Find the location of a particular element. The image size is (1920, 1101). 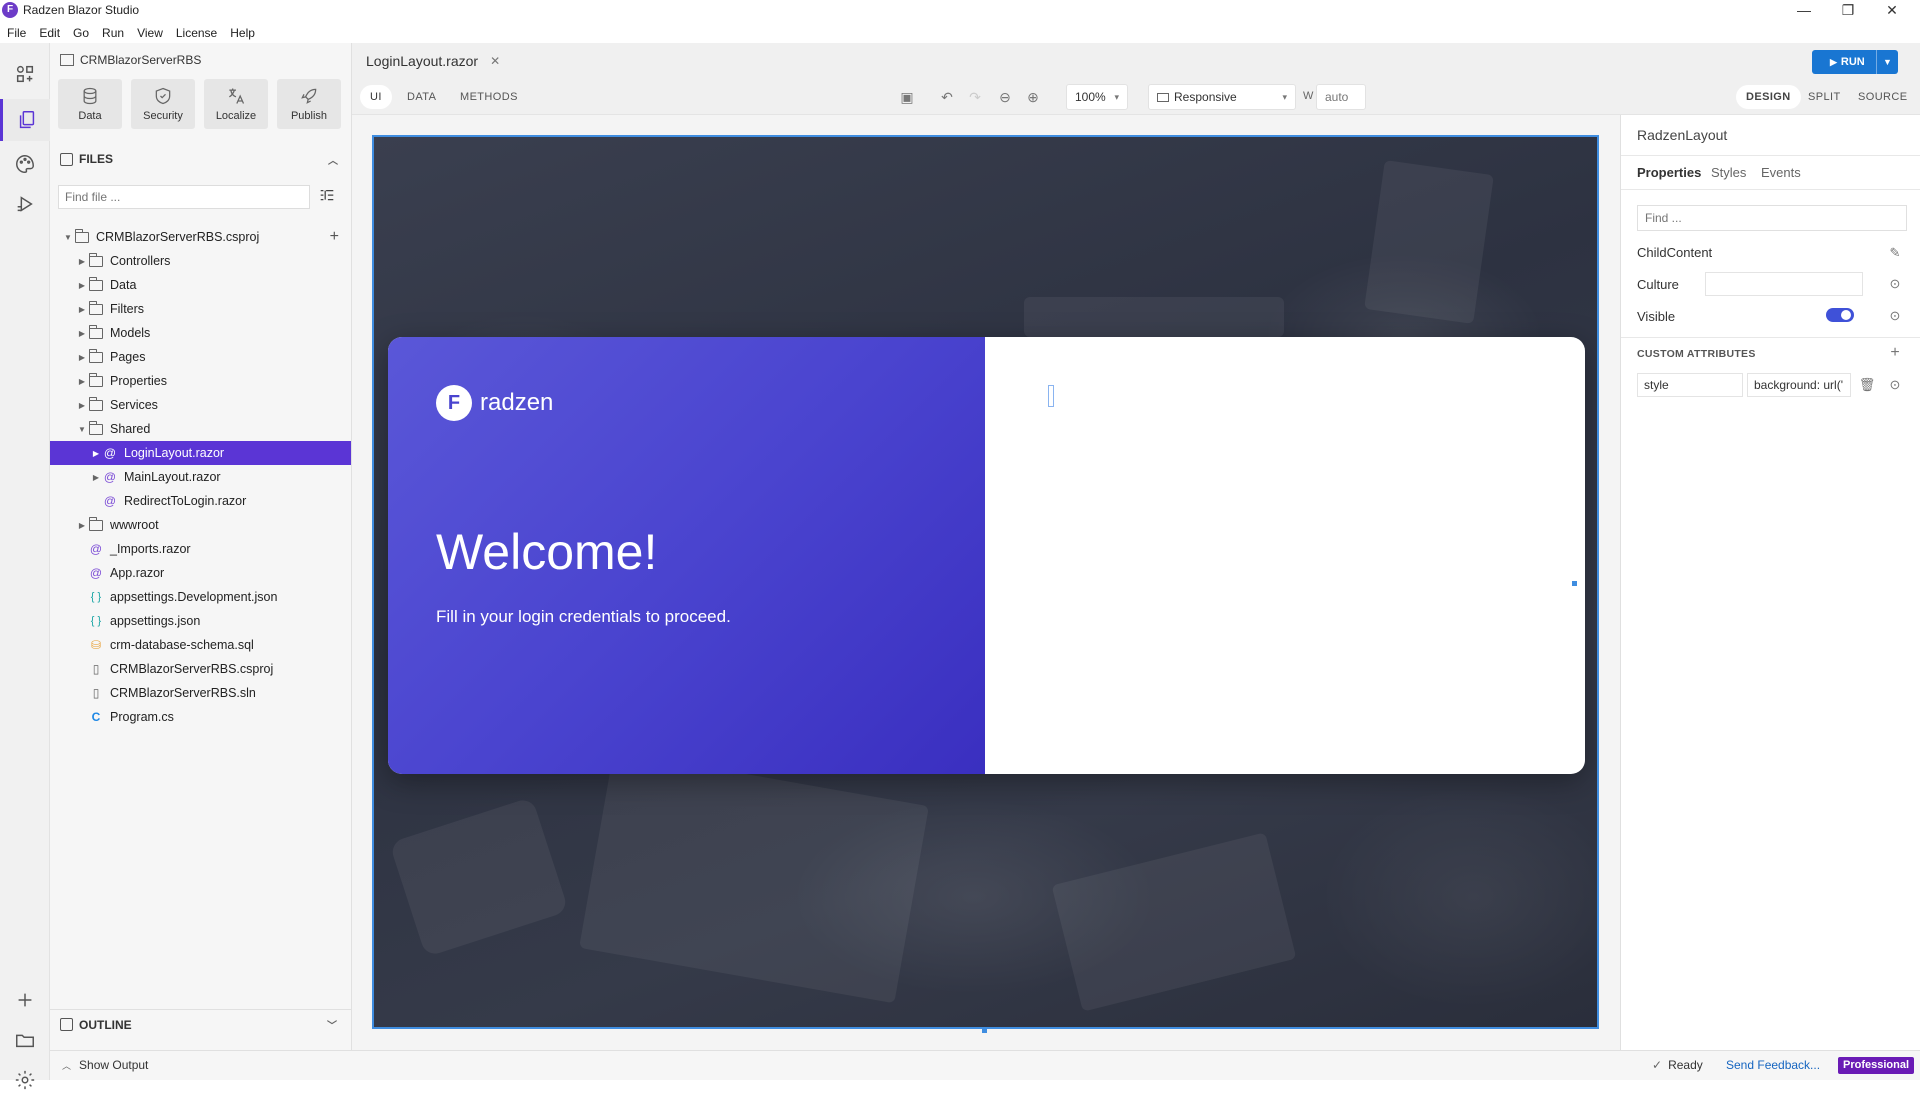

tab-login-layout: LoginLayout.razor ✕ is located at coordinates (433, 61).